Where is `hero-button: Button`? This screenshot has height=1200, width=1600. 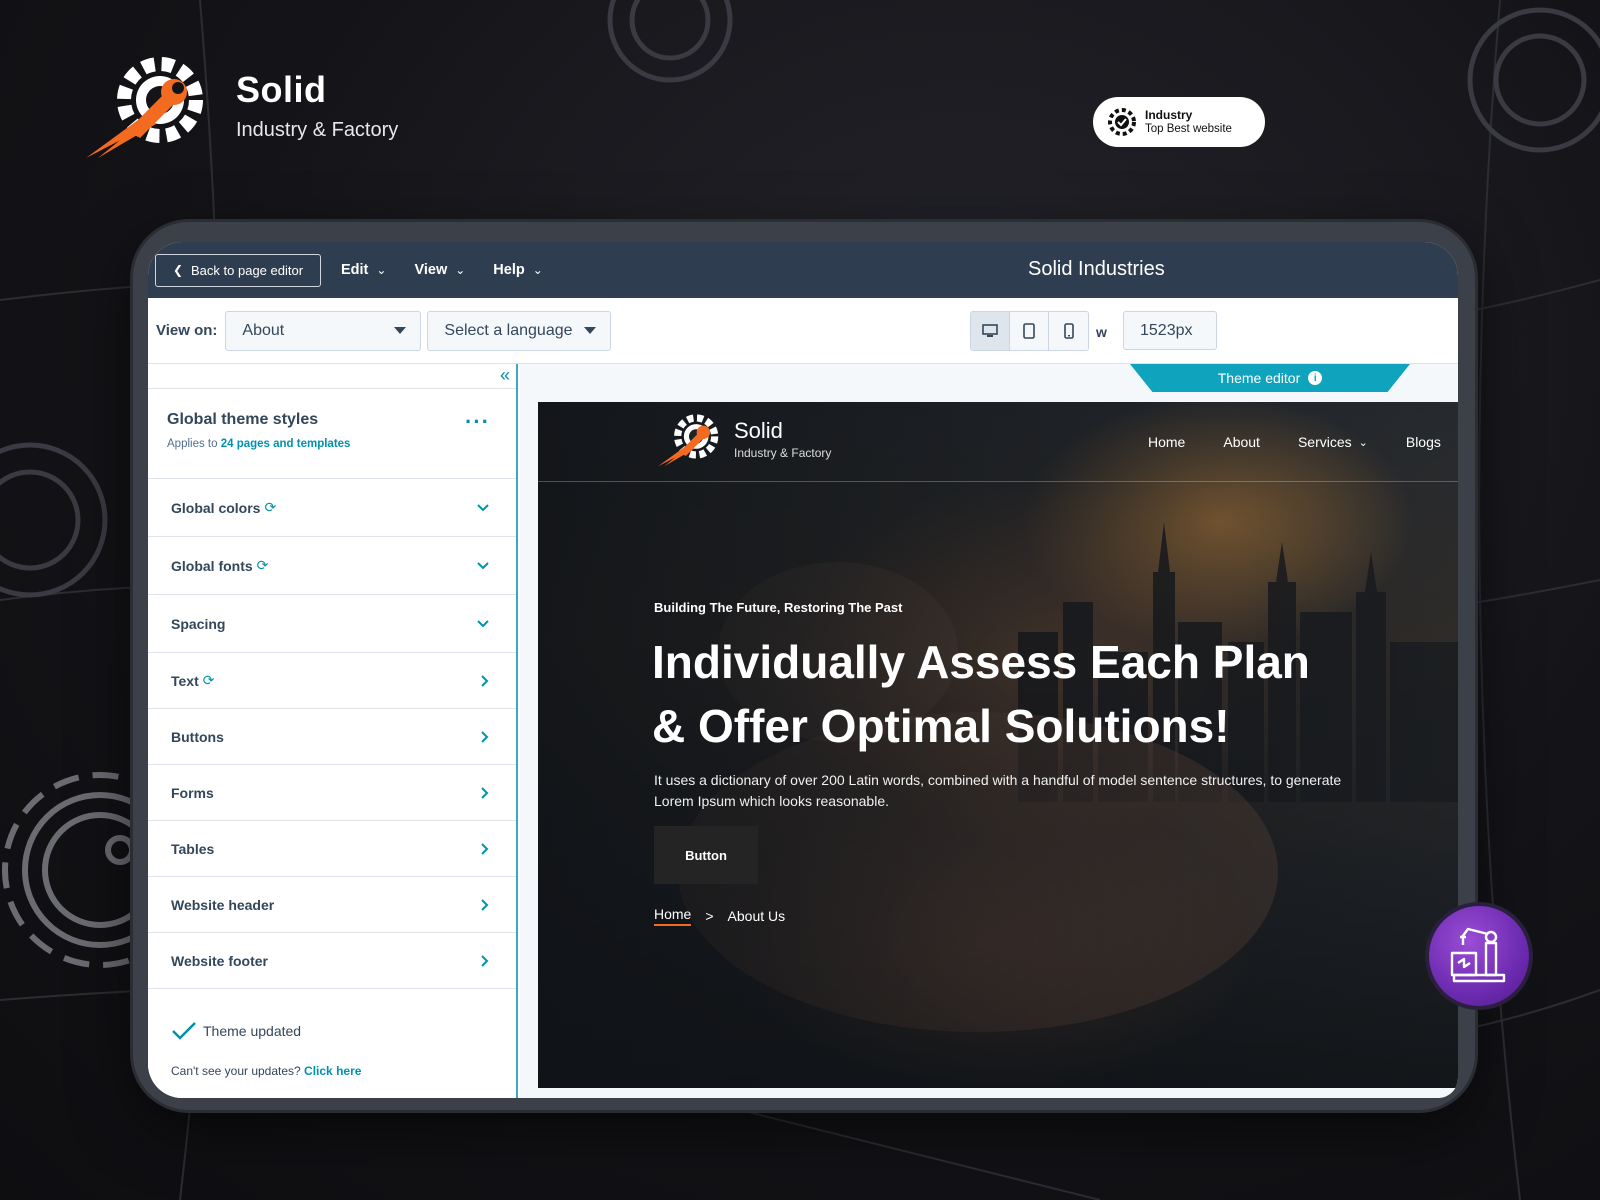 hero-button: Button is located at coordinates (706, 855).